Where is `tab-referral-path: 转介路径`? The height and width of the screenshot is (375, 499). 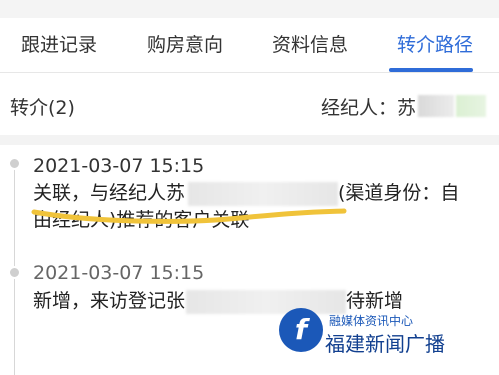 tab-referral-path: 转介路径 is located at coordinates (435, 45).